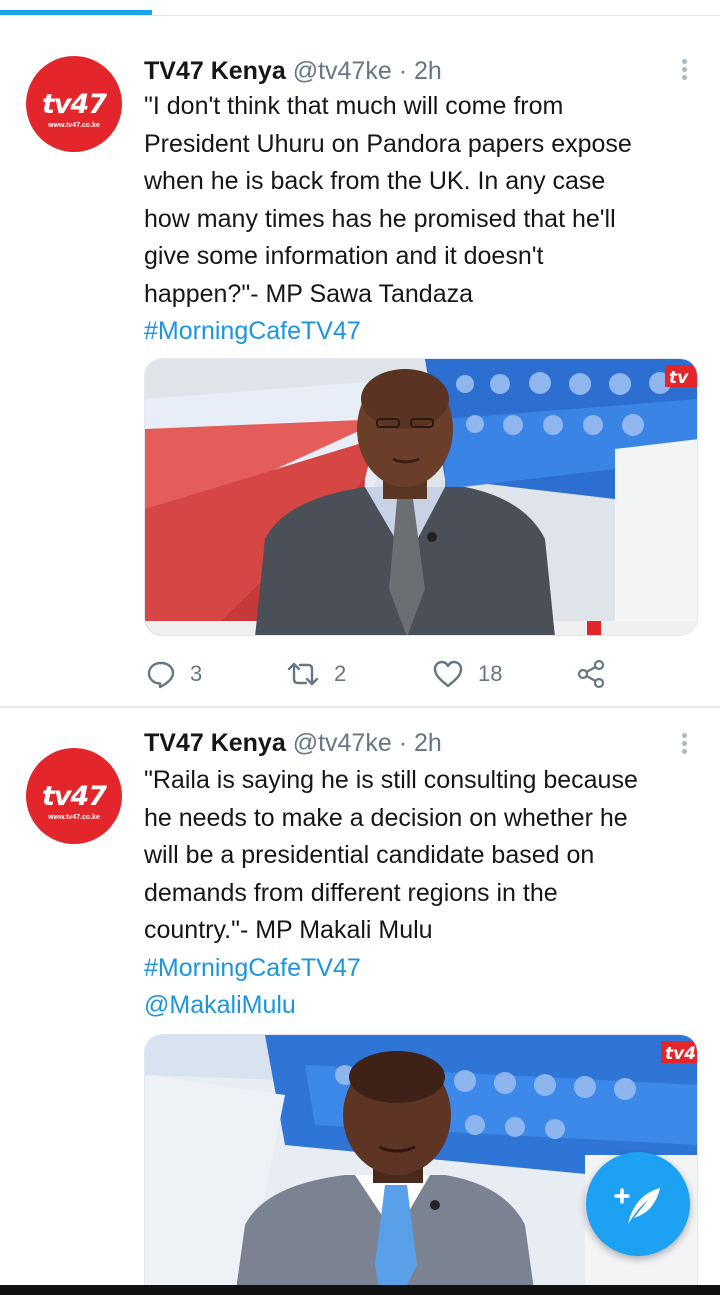 This screenshot has height=1295, width=720. I want to click on retweet-count: 2, so click(340, 673).